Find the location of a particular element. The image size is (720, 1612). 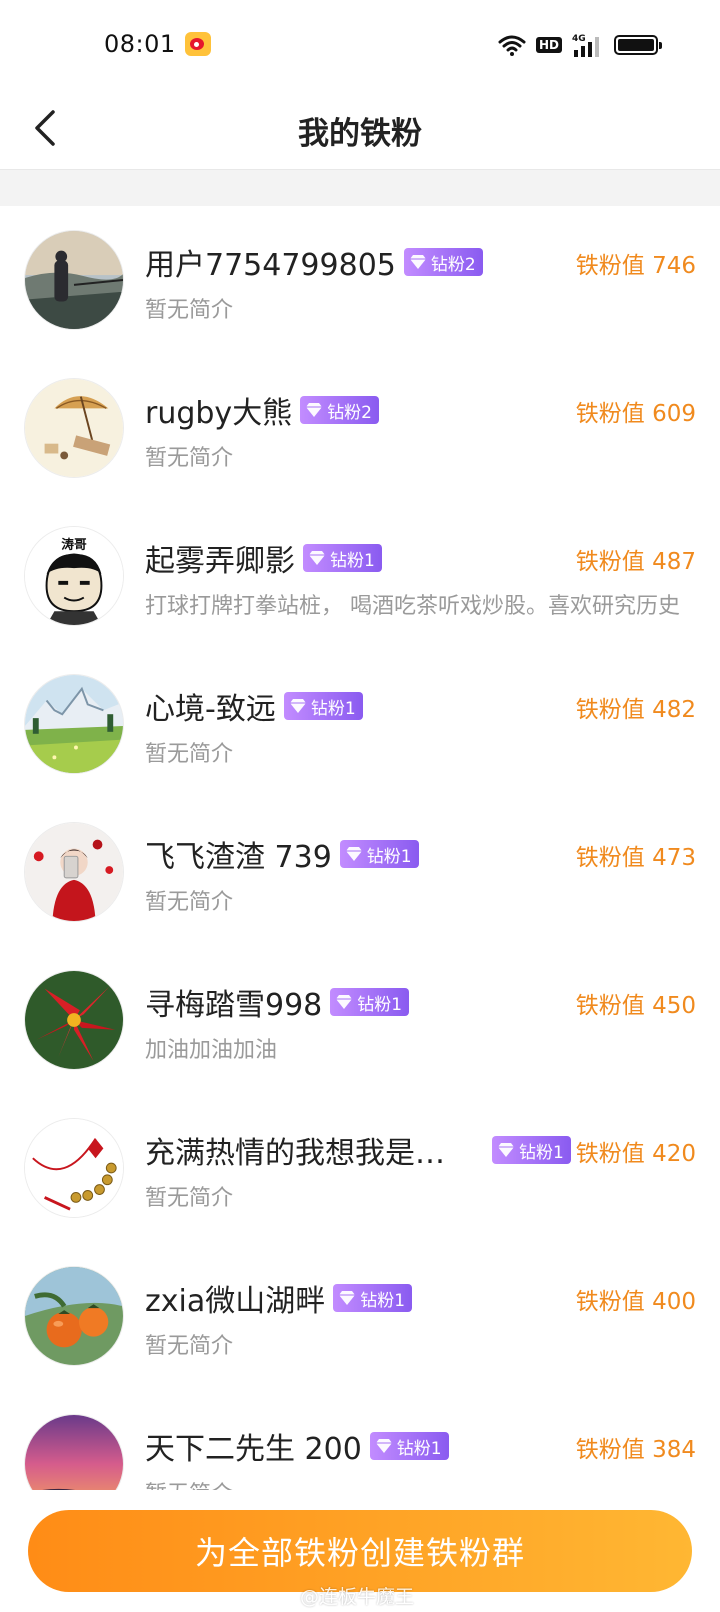

fan-name-line: 起雾弄卿影 钻粉1 is located at coordinates (263, 558).